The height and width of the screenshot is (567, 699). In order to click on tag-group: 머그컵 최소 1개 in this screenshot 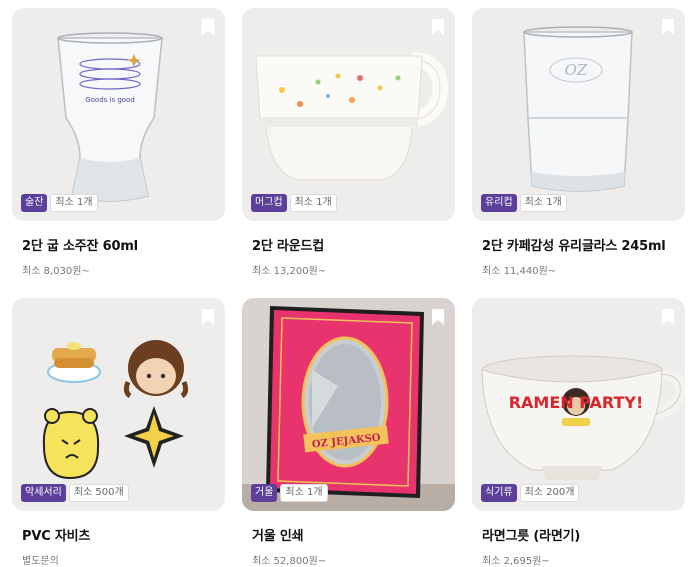, I will do `click(294, 203)`.